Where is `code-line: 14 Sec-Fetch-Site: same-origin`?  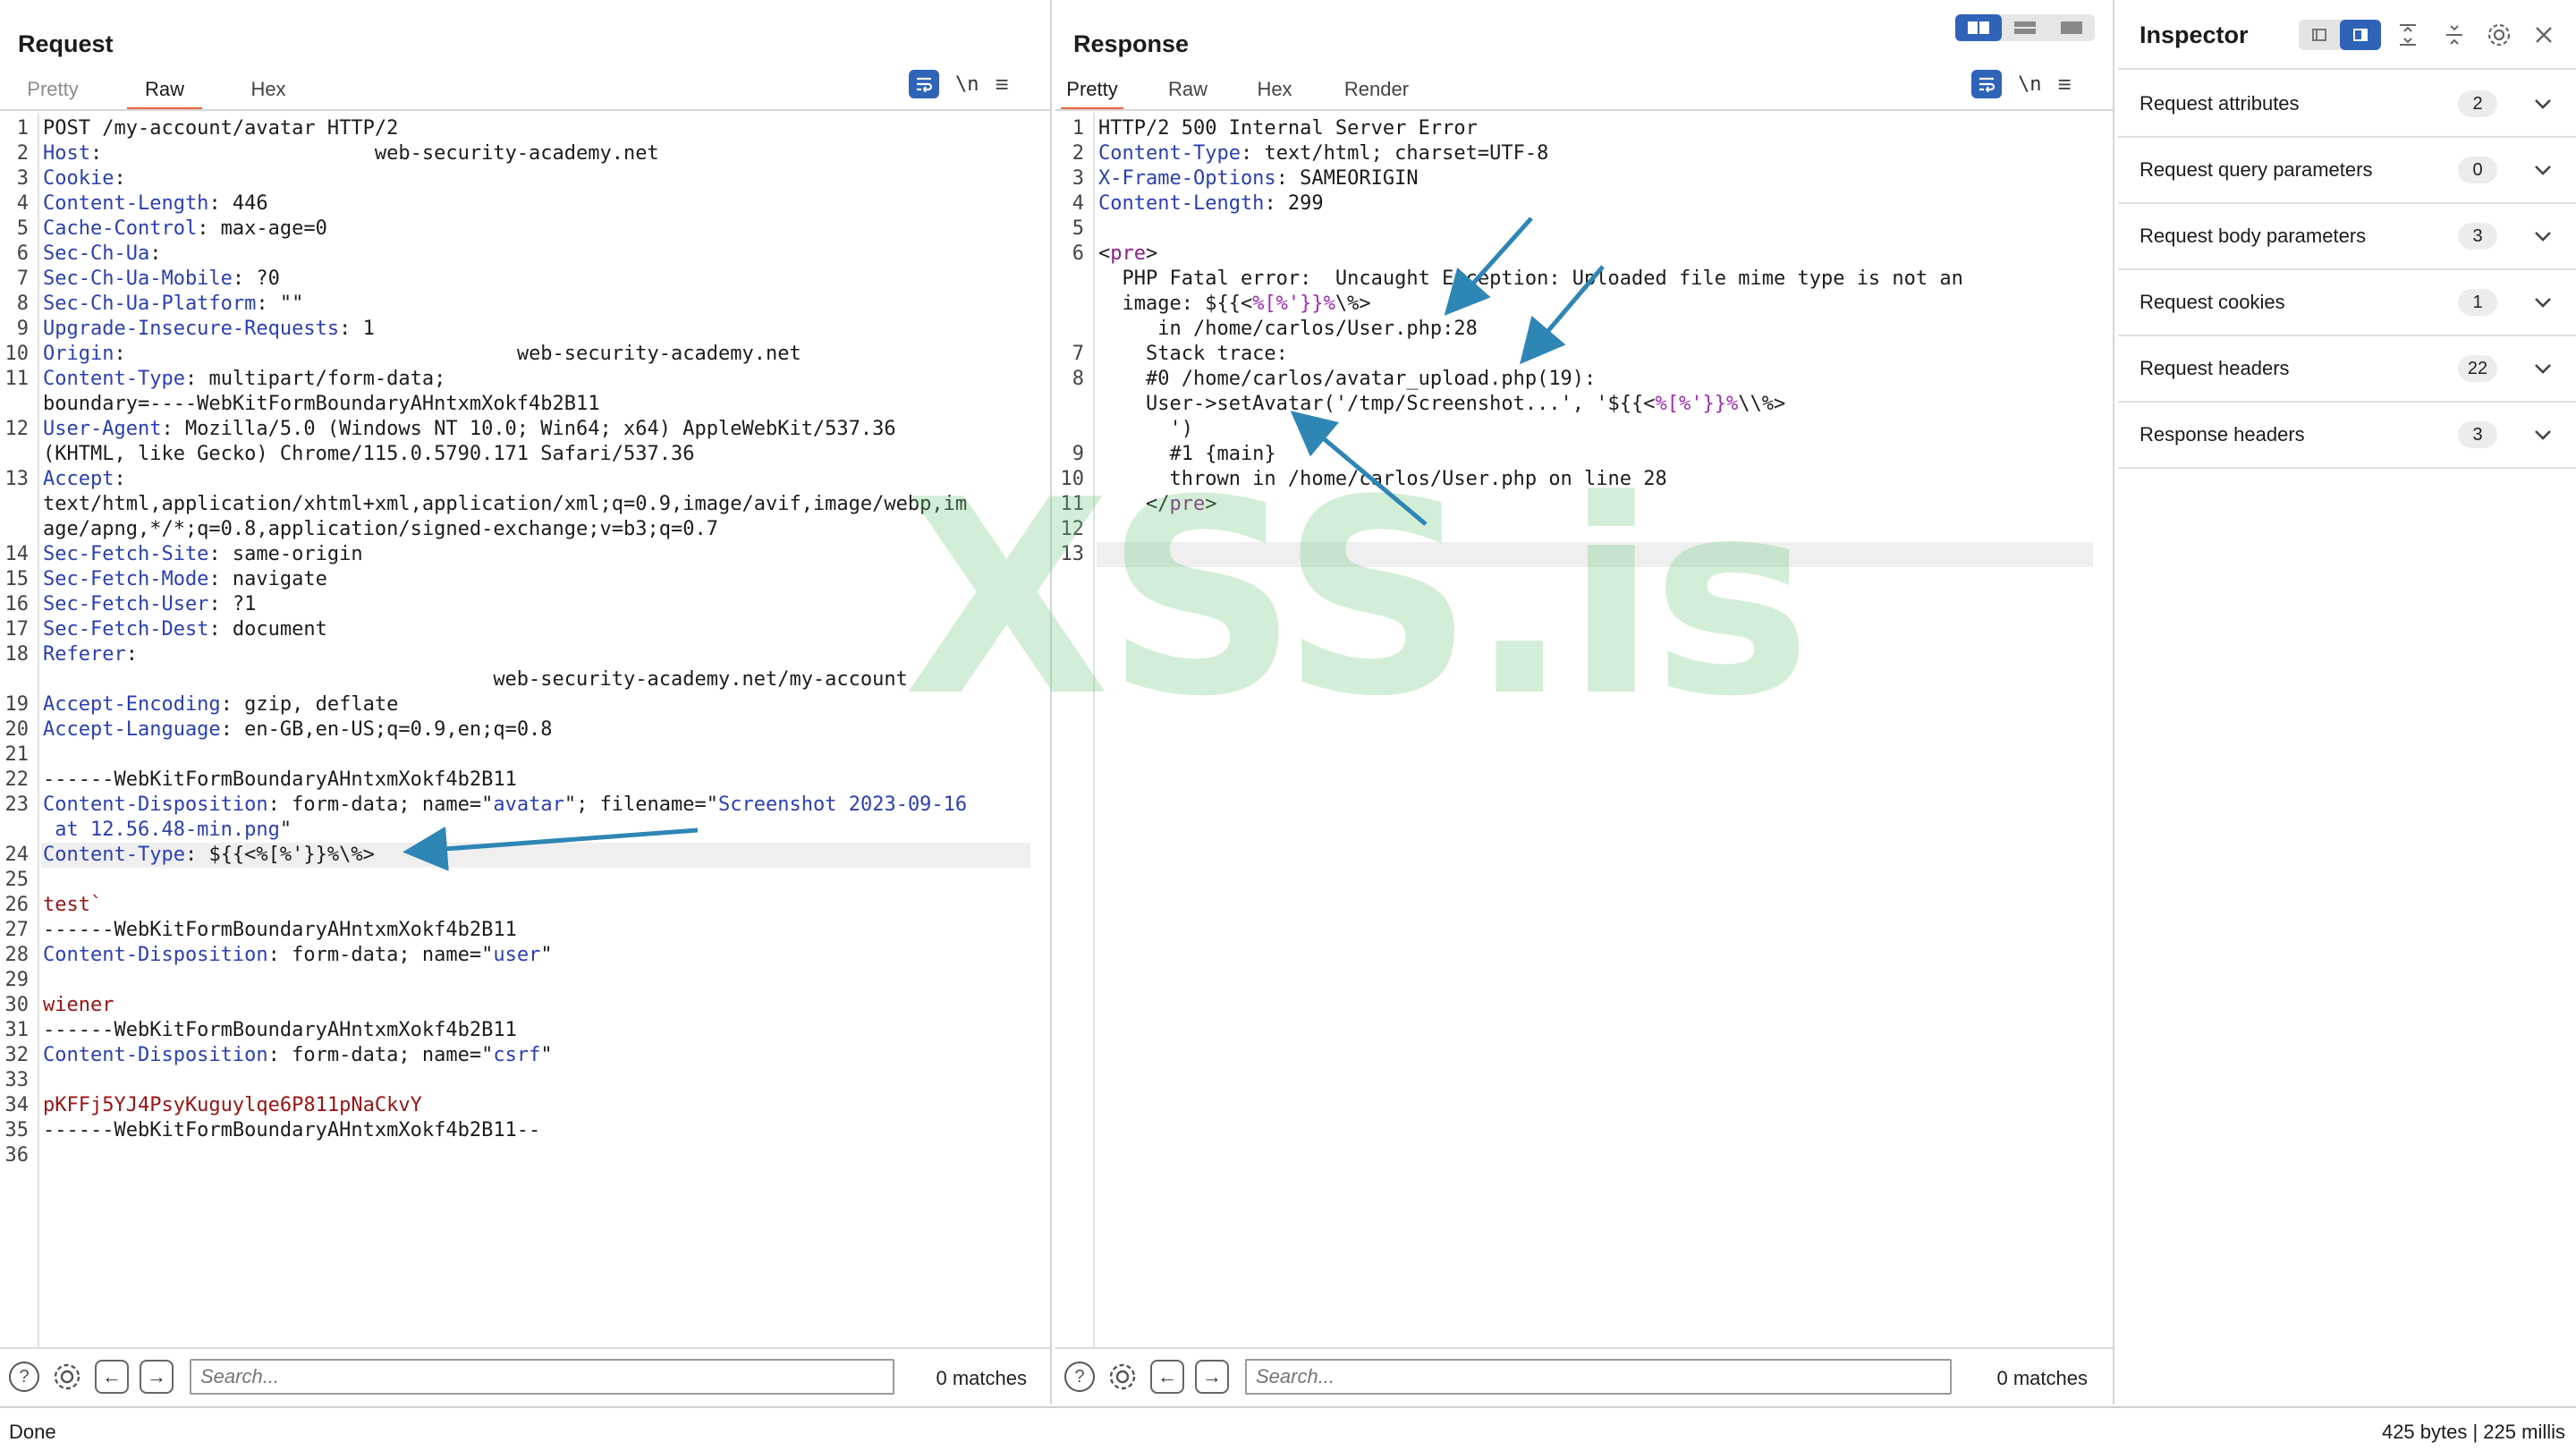
code-line: 14 Sec-Fetch-Site: same-origin is located at coordinates (525, 554).